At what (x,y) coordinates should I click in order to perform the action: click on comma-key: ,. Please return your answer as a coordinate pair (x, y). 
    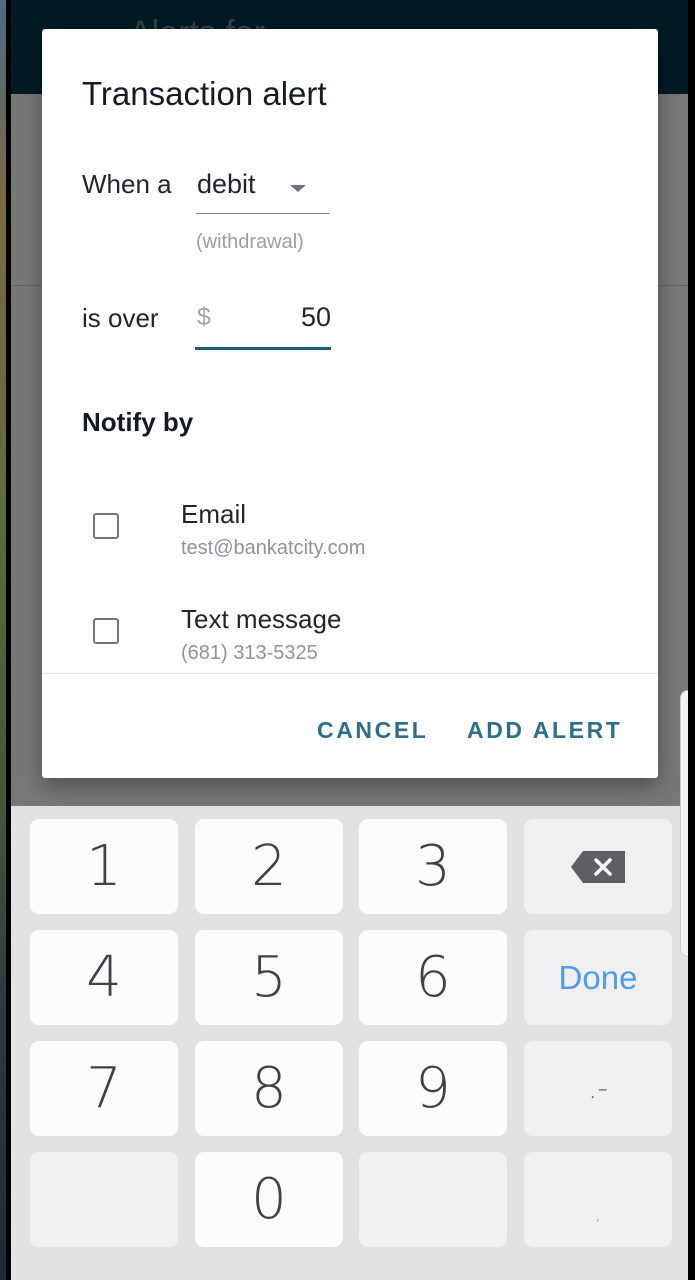
    Looking at the image, I should click on (598, 1199).